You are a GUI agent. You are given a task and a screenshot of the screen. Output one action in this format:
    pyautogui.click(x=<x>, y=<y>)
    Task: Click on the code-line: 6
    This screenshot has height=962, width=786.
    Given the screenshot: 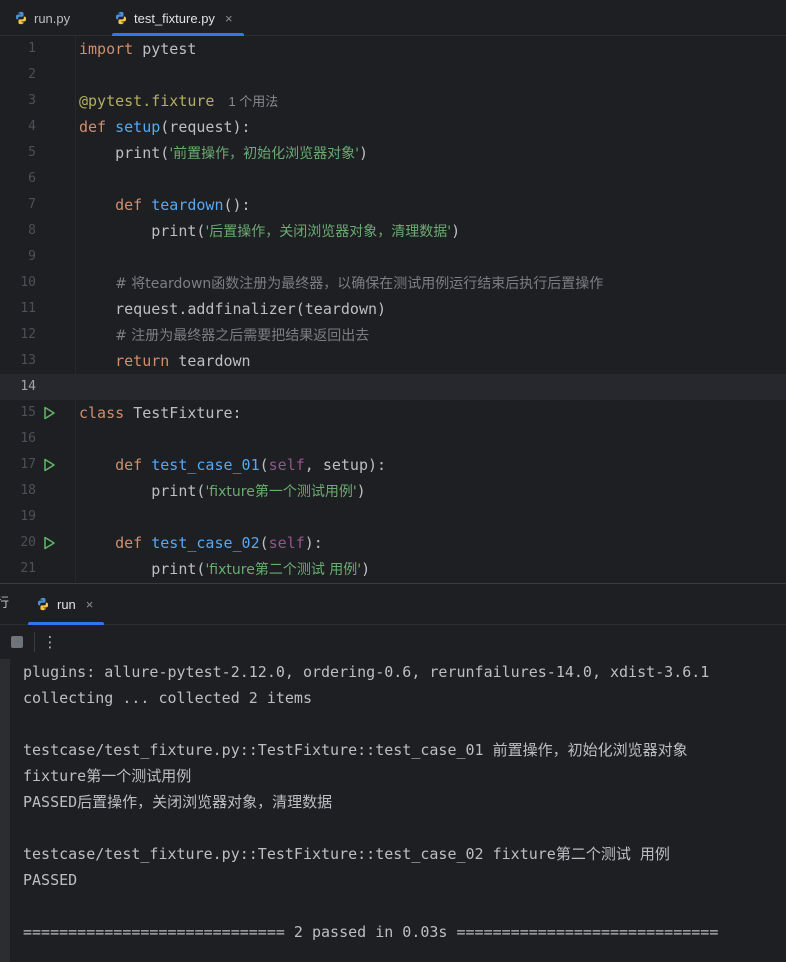 What is the action you would take?
    pyautogui.click(x=393, y=179)
    